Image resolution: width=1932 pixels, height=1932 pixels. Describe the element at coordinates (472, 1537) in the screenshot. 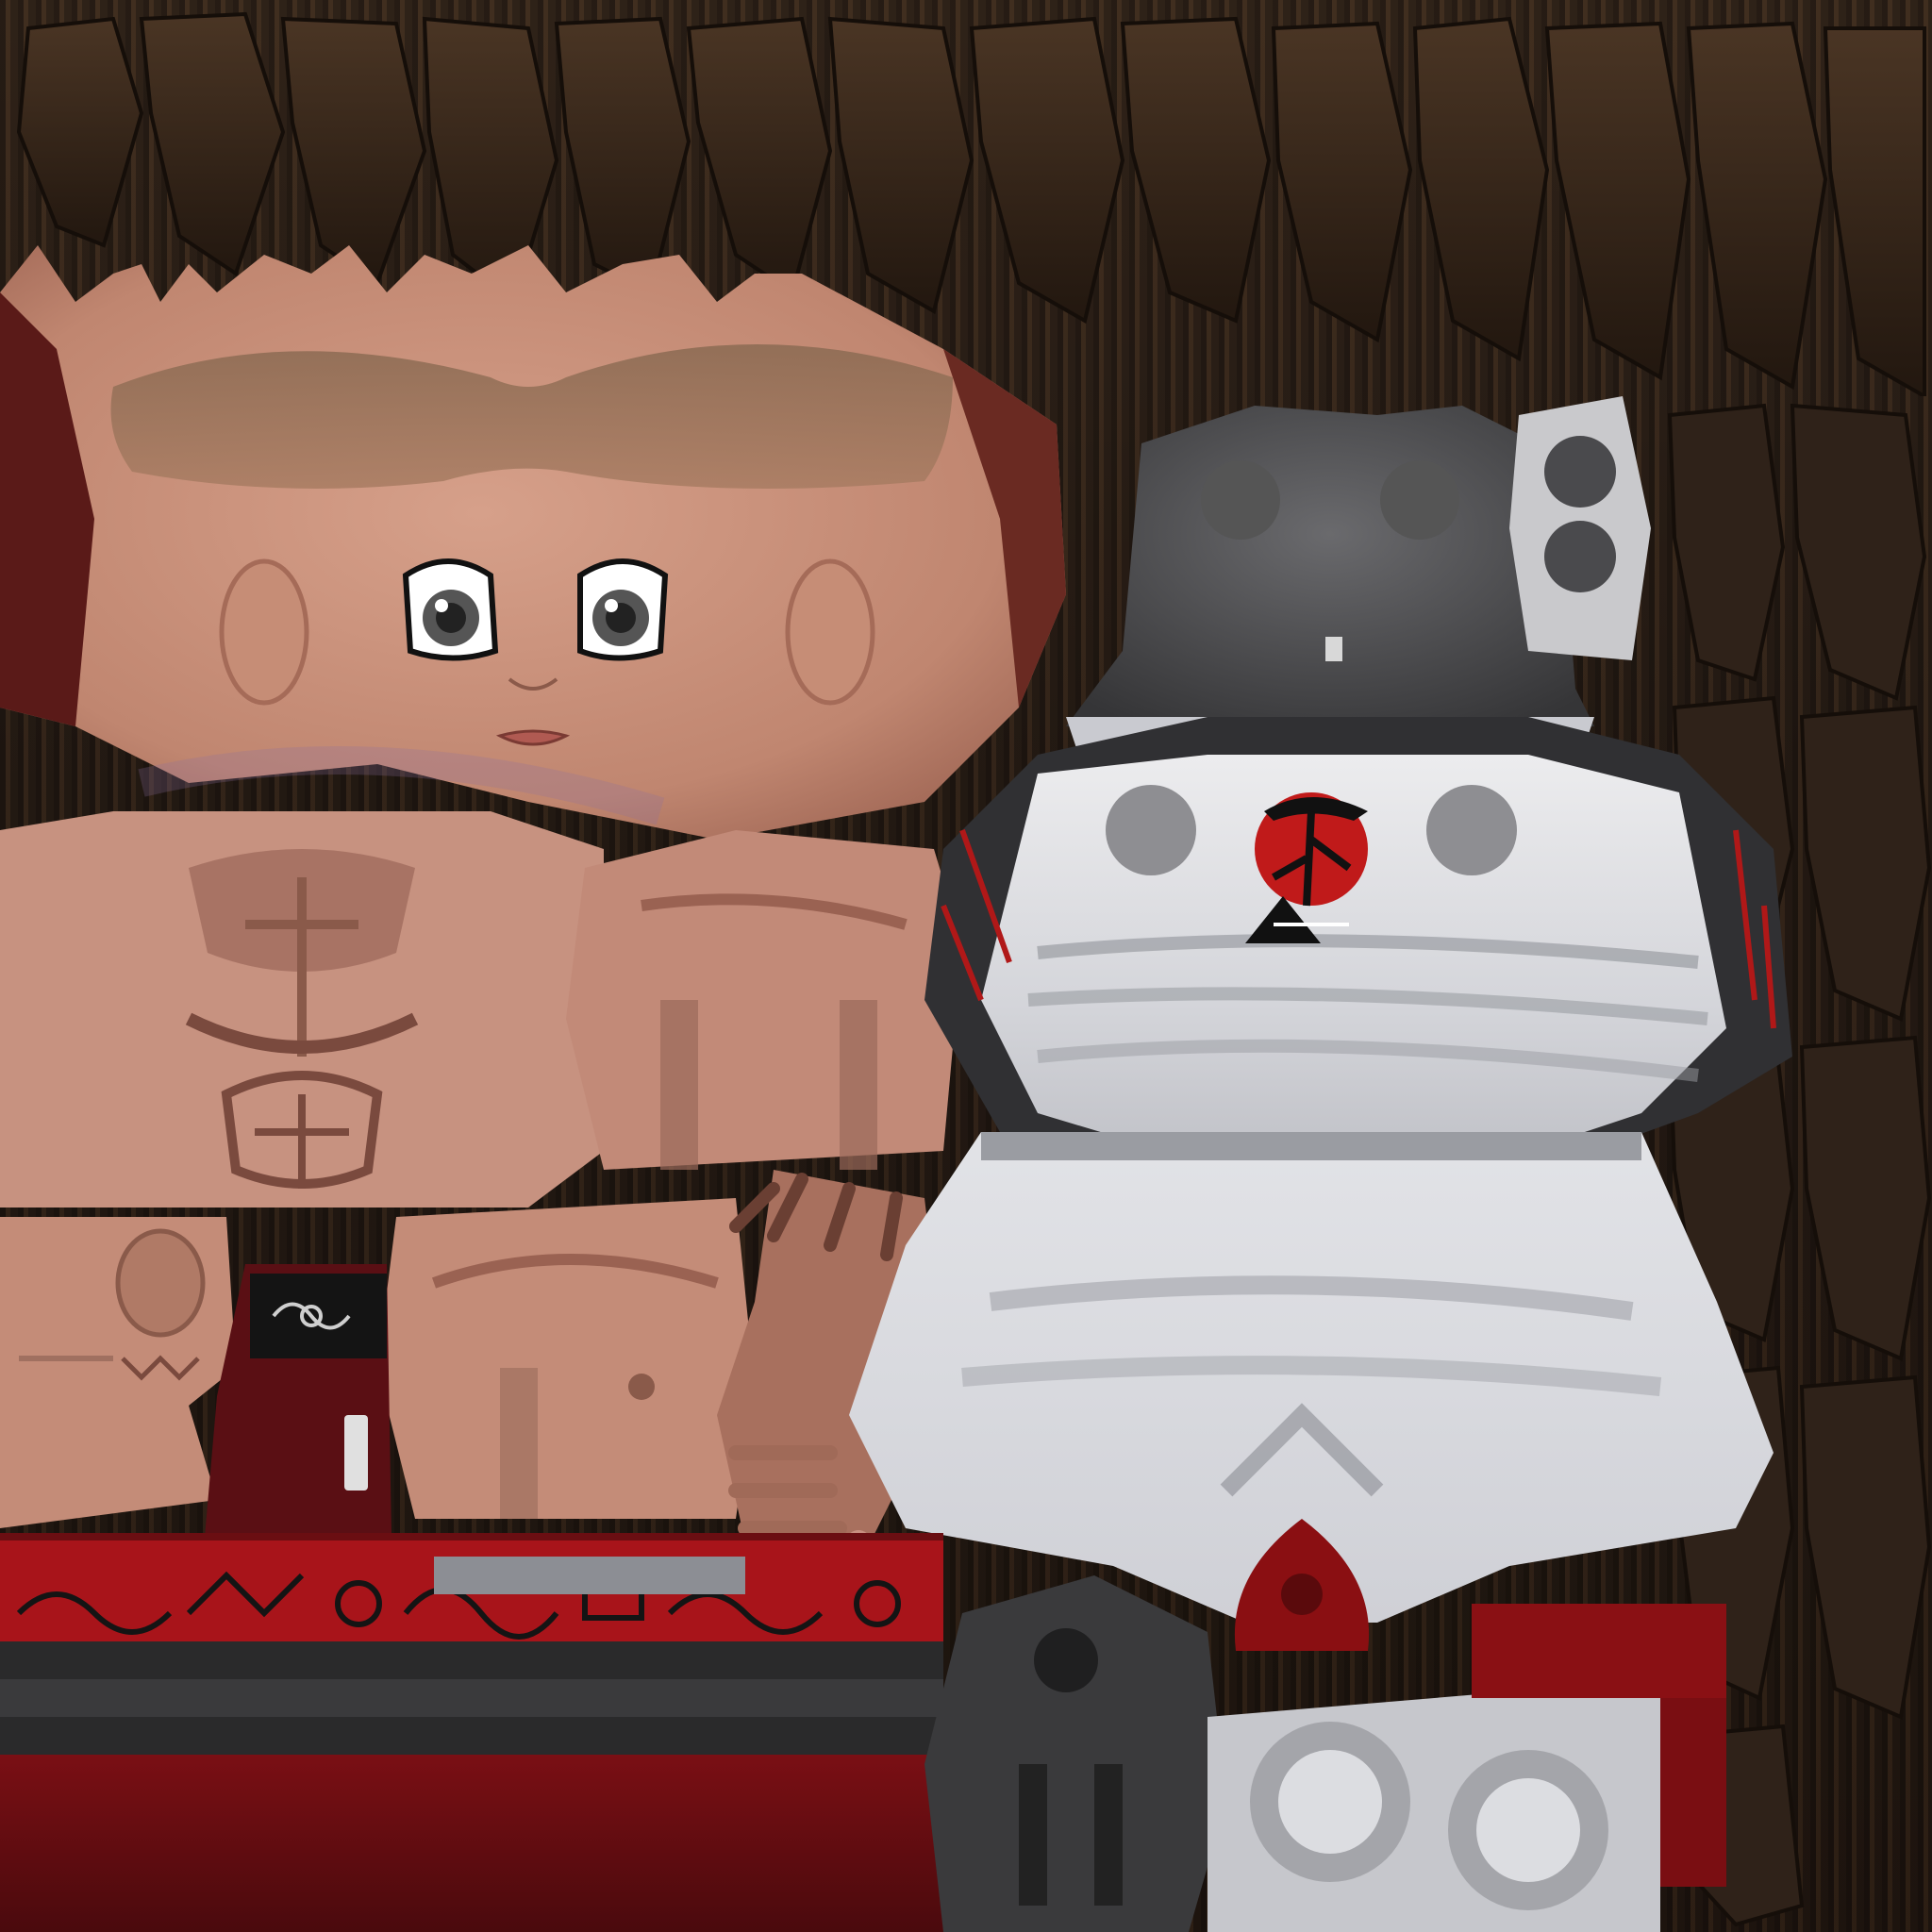

I see `belt-top-edge` at that location.